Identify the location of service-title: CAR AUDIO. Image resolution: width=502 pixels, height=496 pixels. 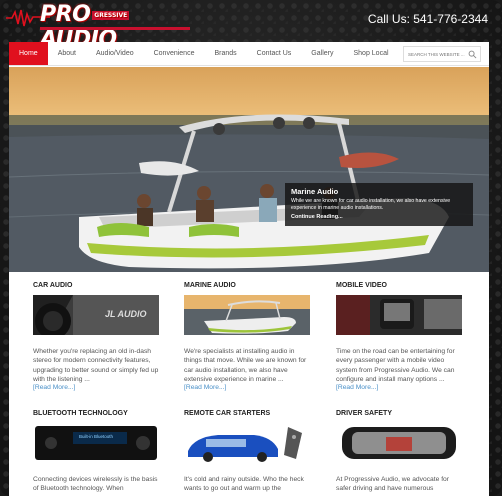
(96, 285).